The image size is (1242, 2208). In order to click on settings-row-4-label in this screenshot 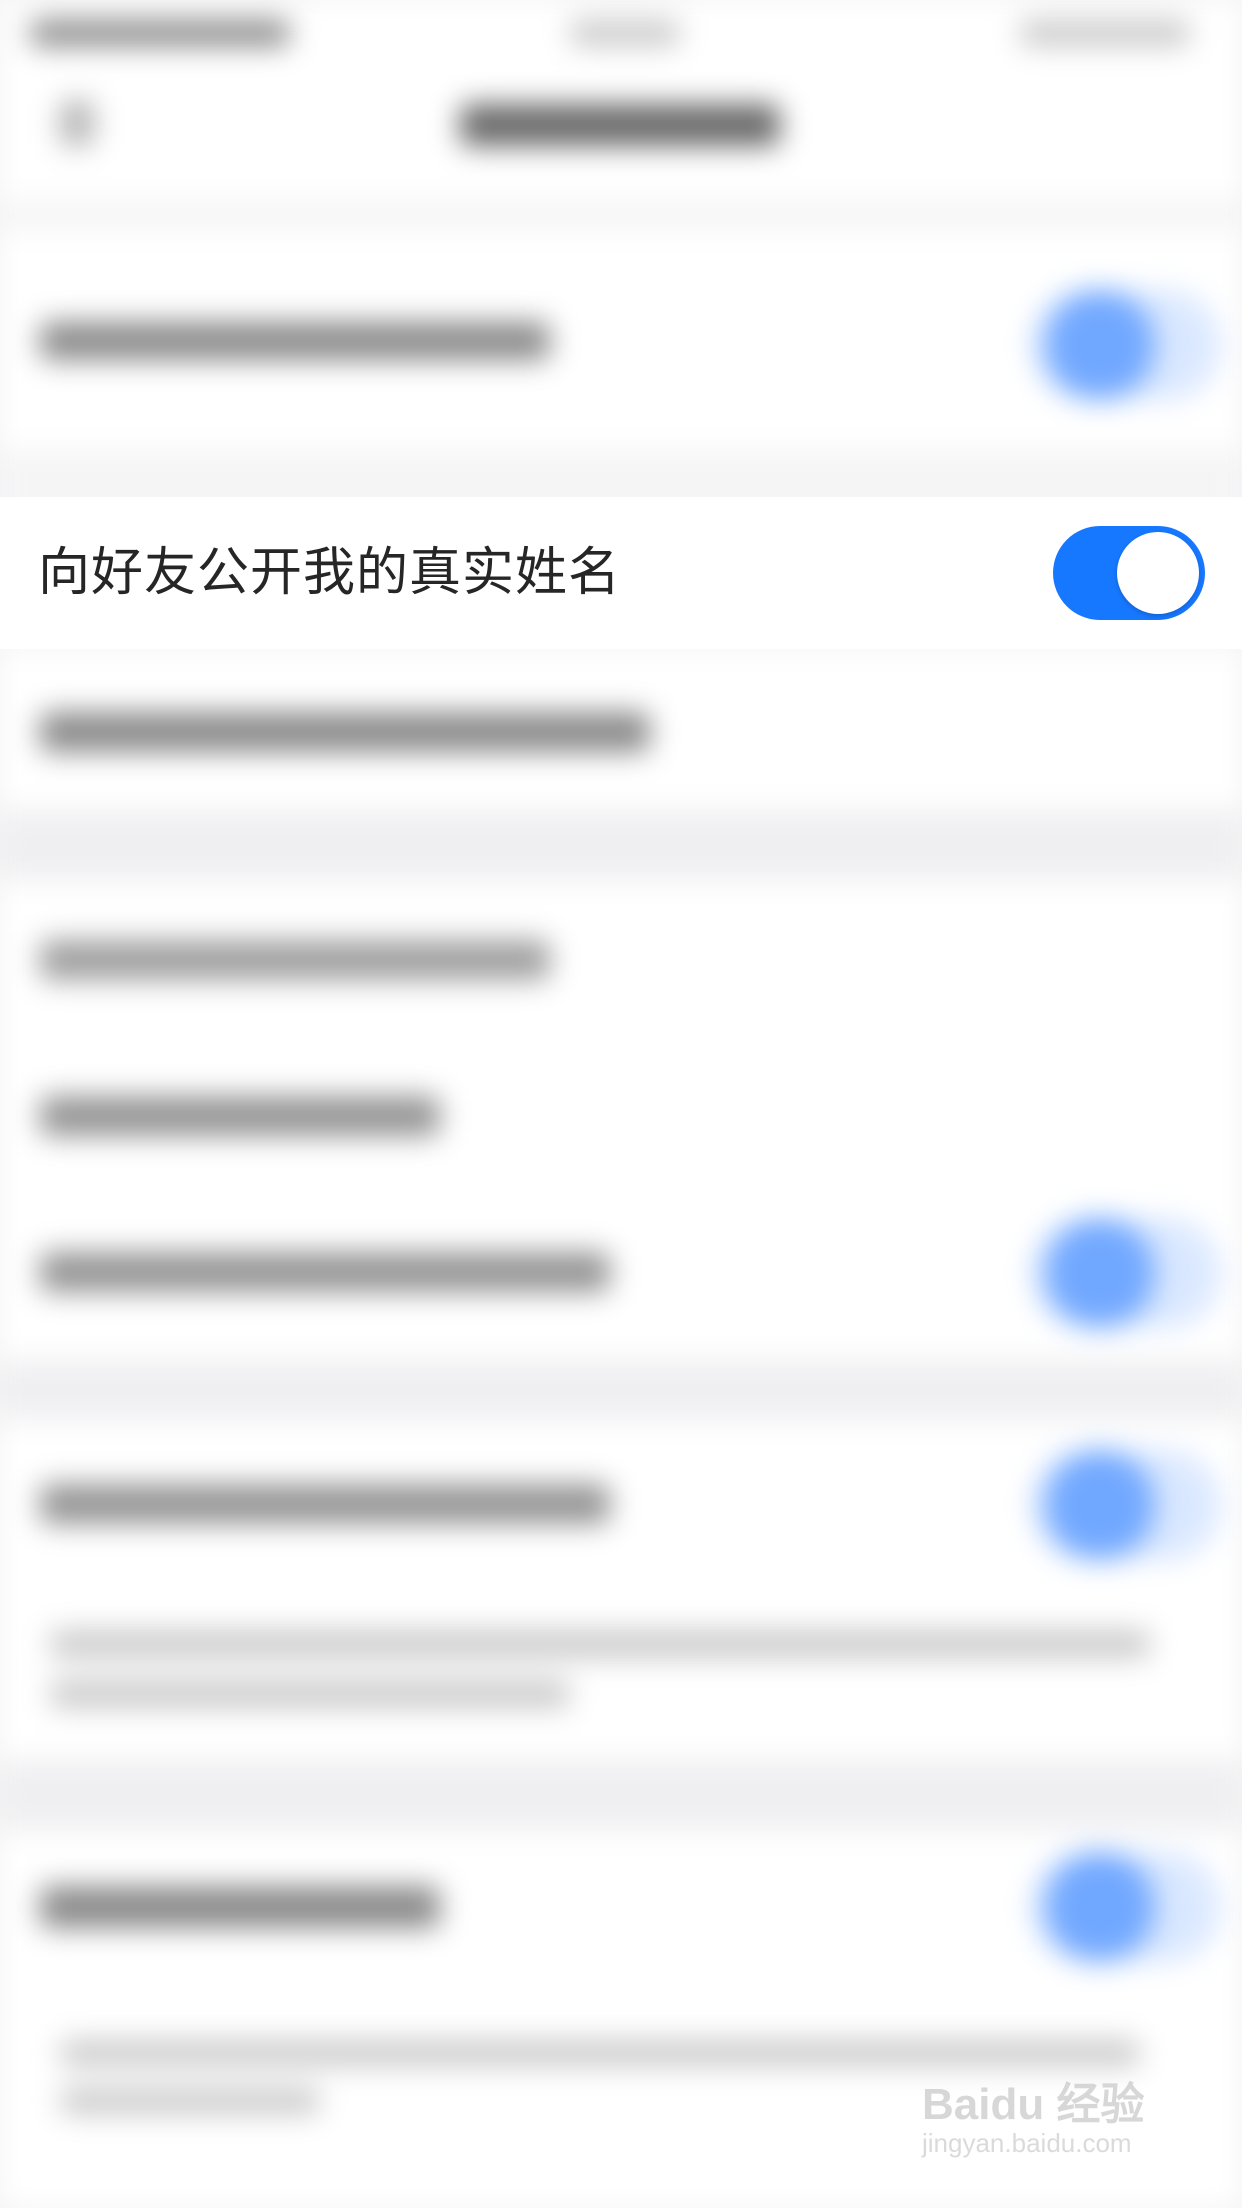, I will do `click(295, 960)`.